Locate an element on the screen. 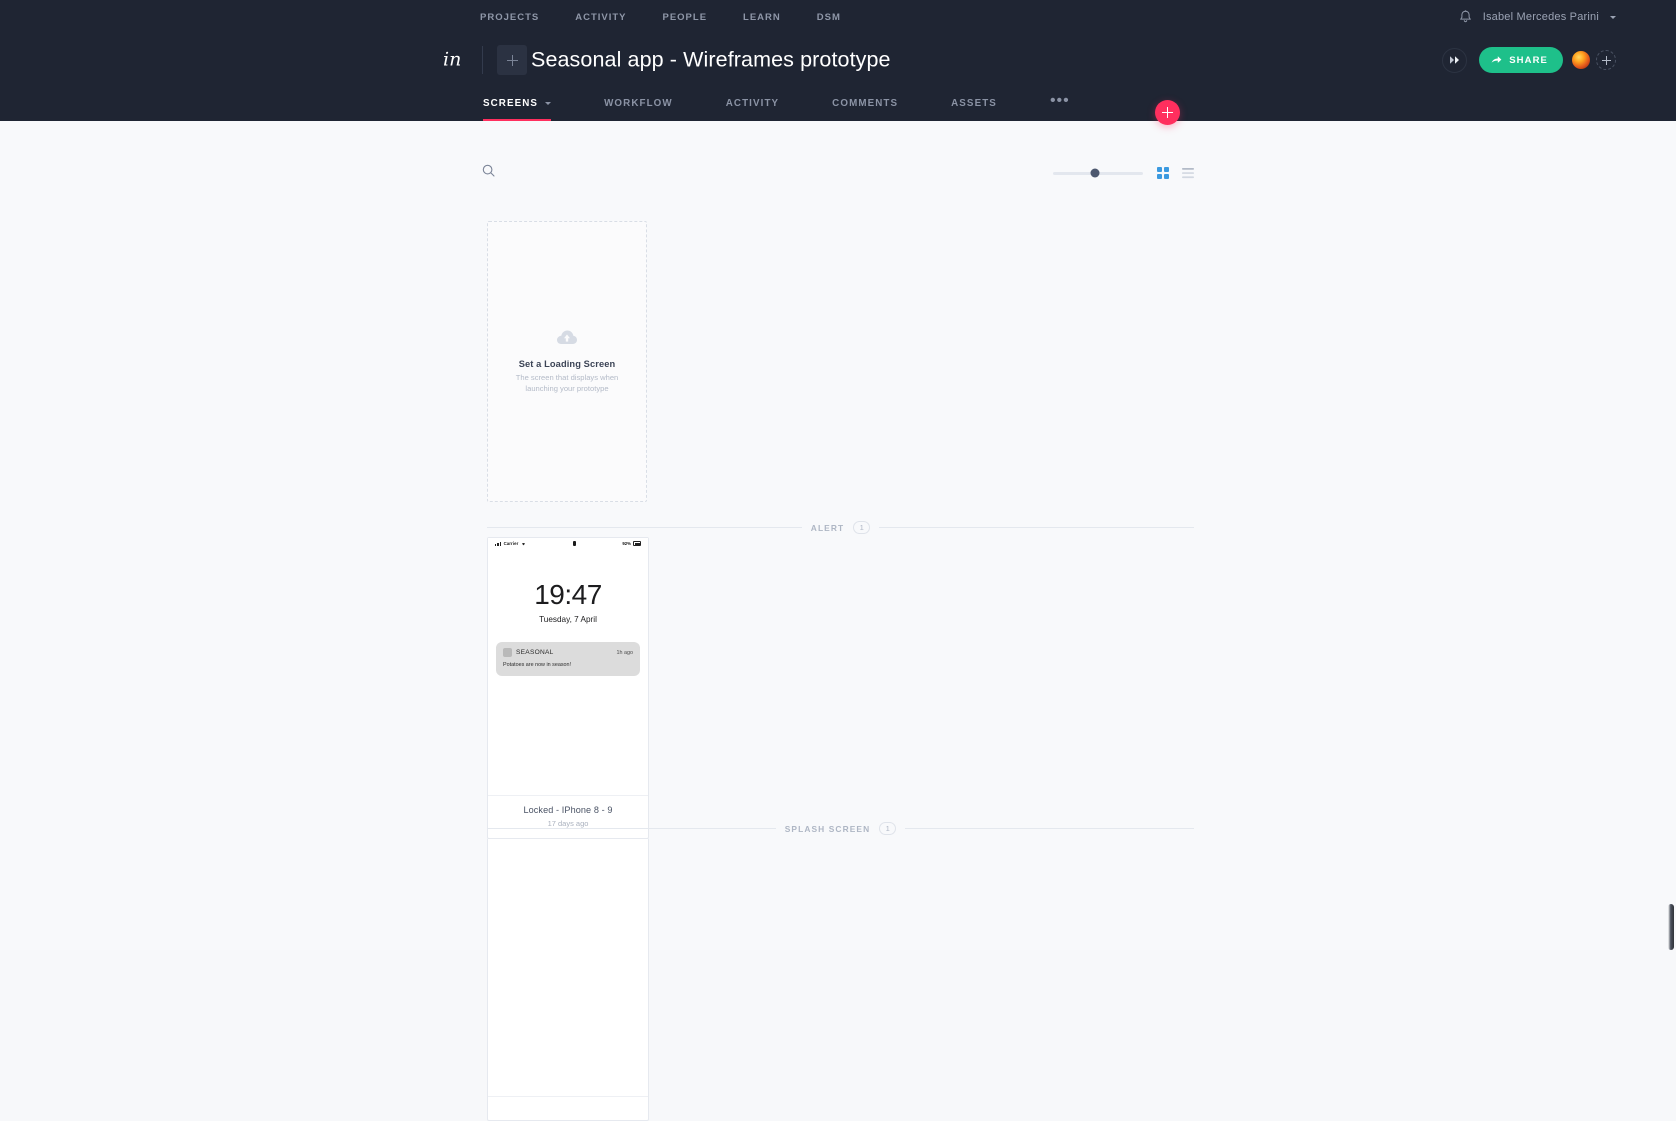 This screenshot has height=1121, width=1676. signal-bars-icon is located at coordinates (498, 543).